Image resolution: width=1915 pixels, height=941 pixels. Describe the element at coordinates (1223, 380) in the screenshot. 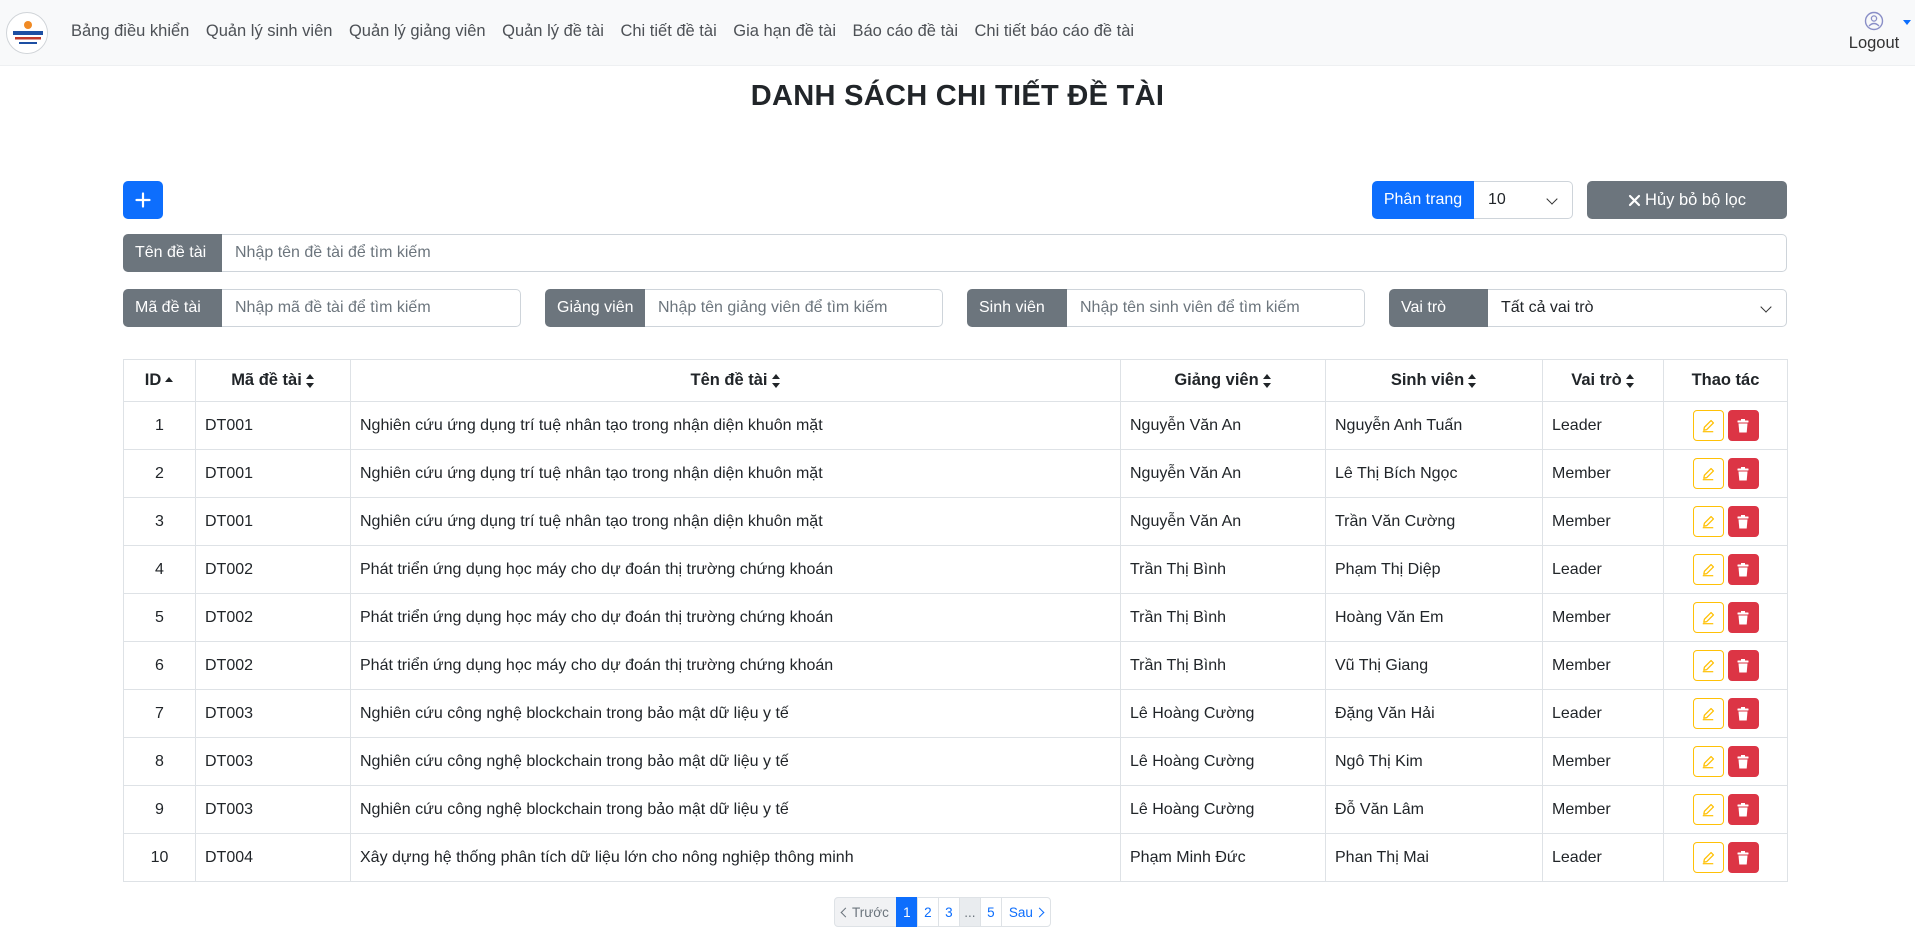

I see `column-header-lecturer: Giảng viên` at that location.